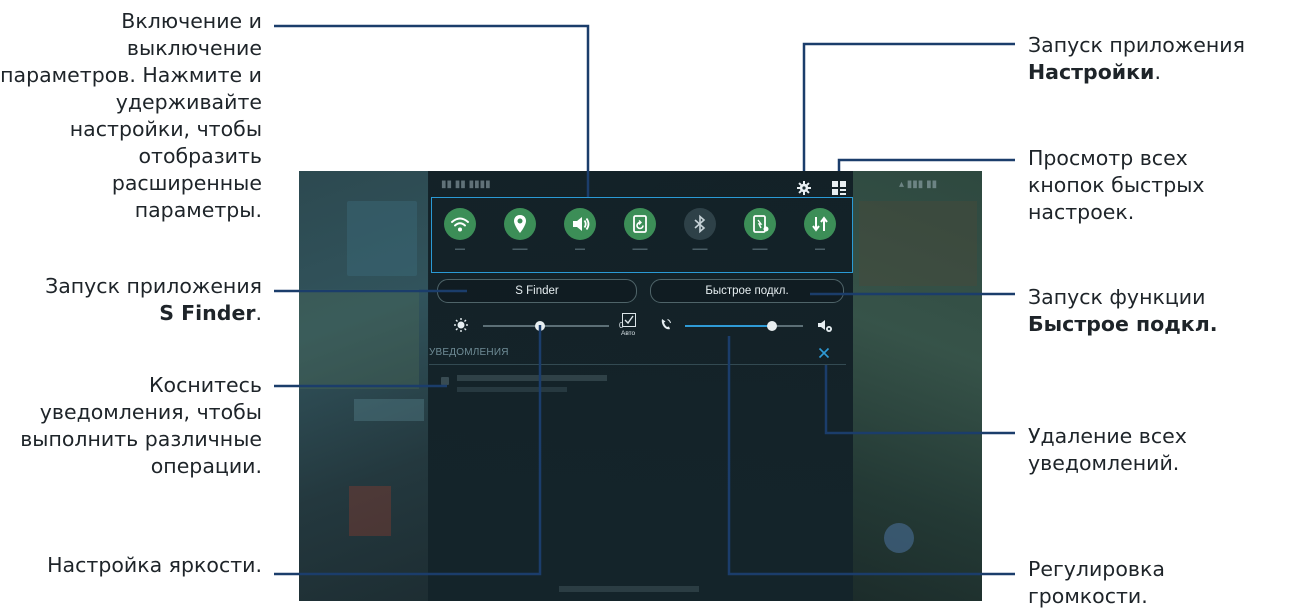 The width and height of the screenshot is (1297, 614). What do you see at coordinates (926, 164) in the screenshot?
I see `leader-all-quick` at bounding box center [926, 164].